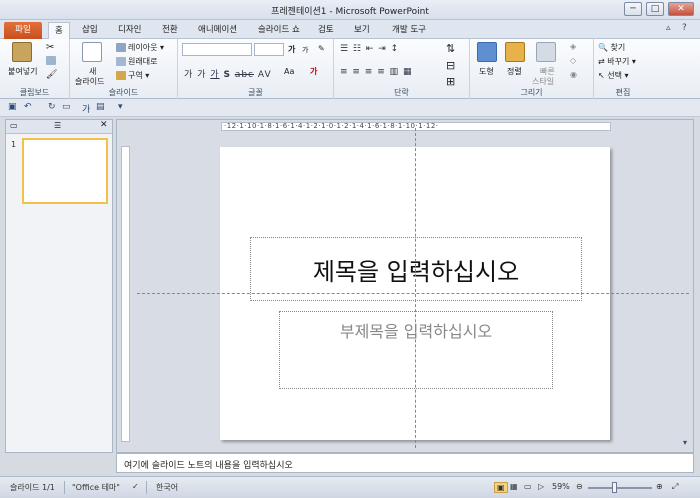 This screenshot has width=700, height=498. I want to click on paragraph-label: 단락, so click(401, 92).